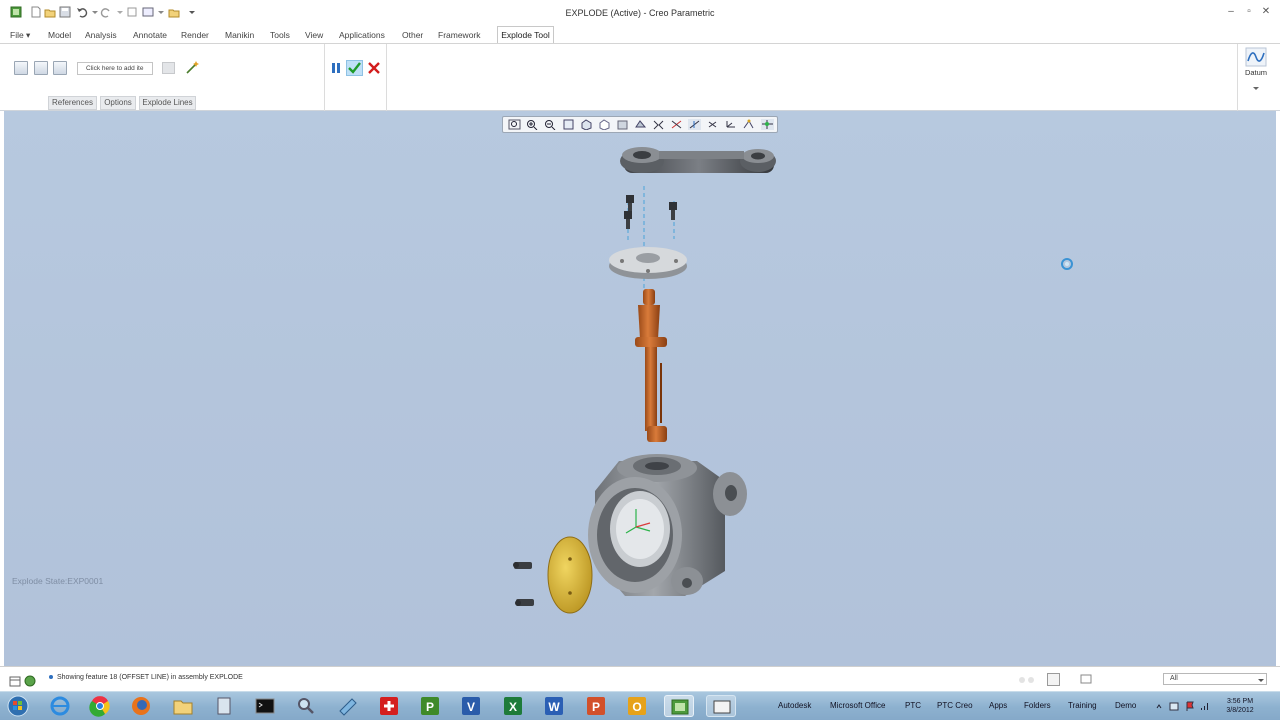 This screenshot has height=720, width=1280. What do you see at coordinates (1205, 706) in the screenshot?
I see `tray-wifi-icon` at bounding box center [1205, 706].